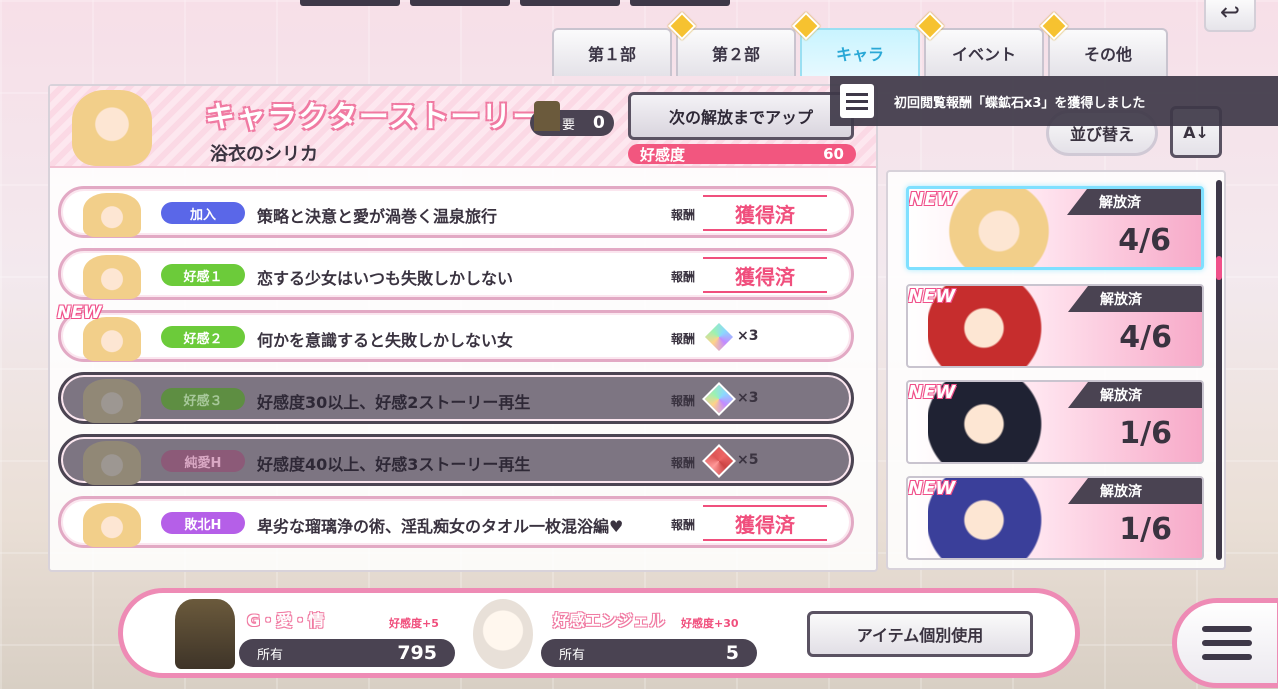 The width and height of the screenshot is (1278, 689). I want to click on affinity-label: 好感度, so click(663, 154).